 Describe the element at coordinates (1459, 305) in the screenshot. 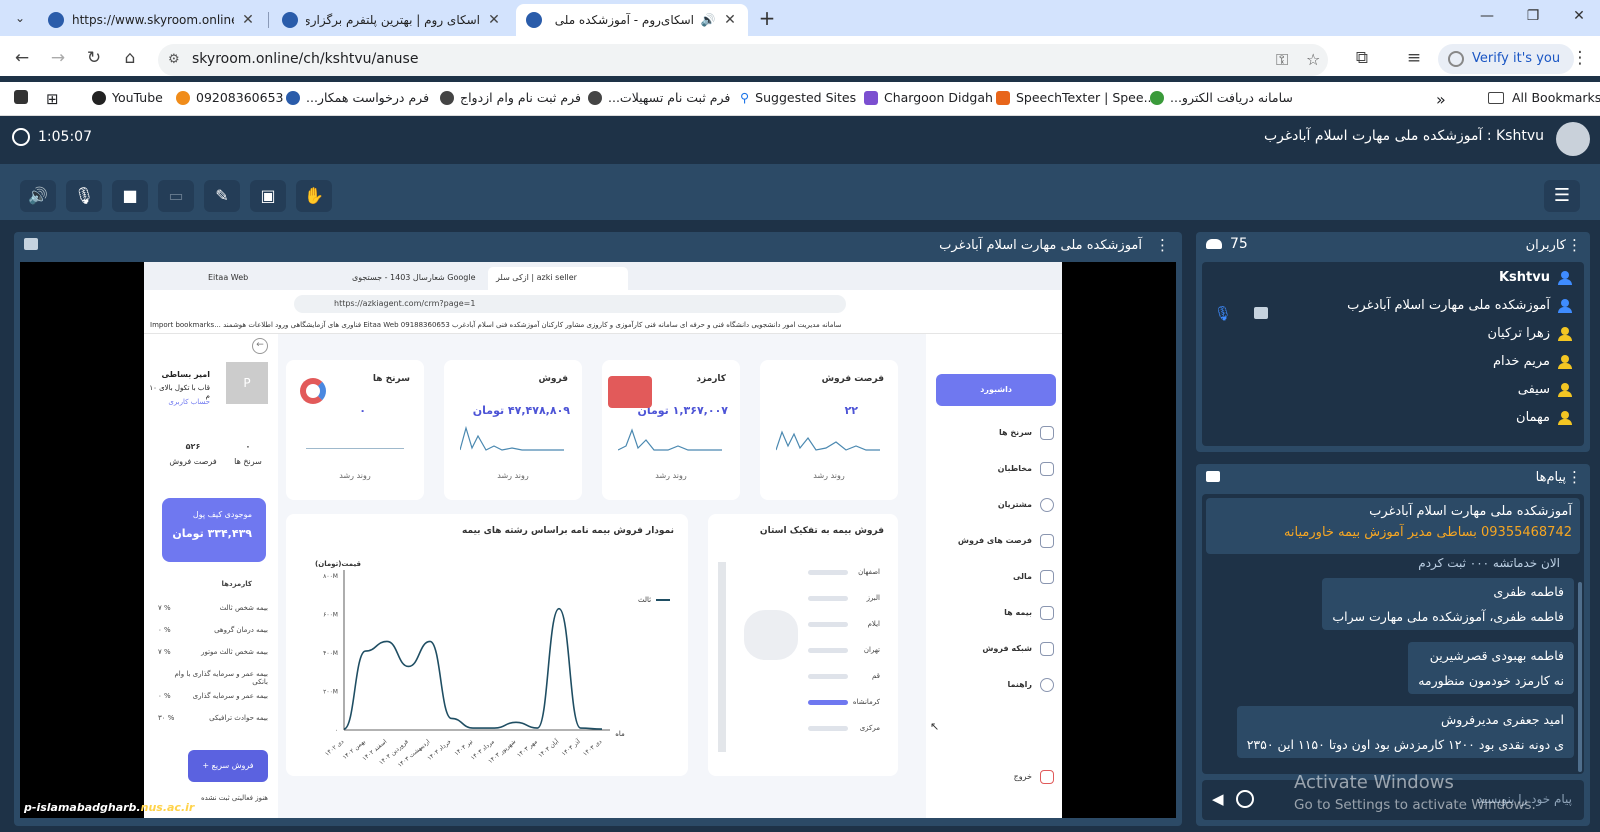

I see `user-row: آموزشکده ملی مهارت اسلام آبادغرب` at that location.